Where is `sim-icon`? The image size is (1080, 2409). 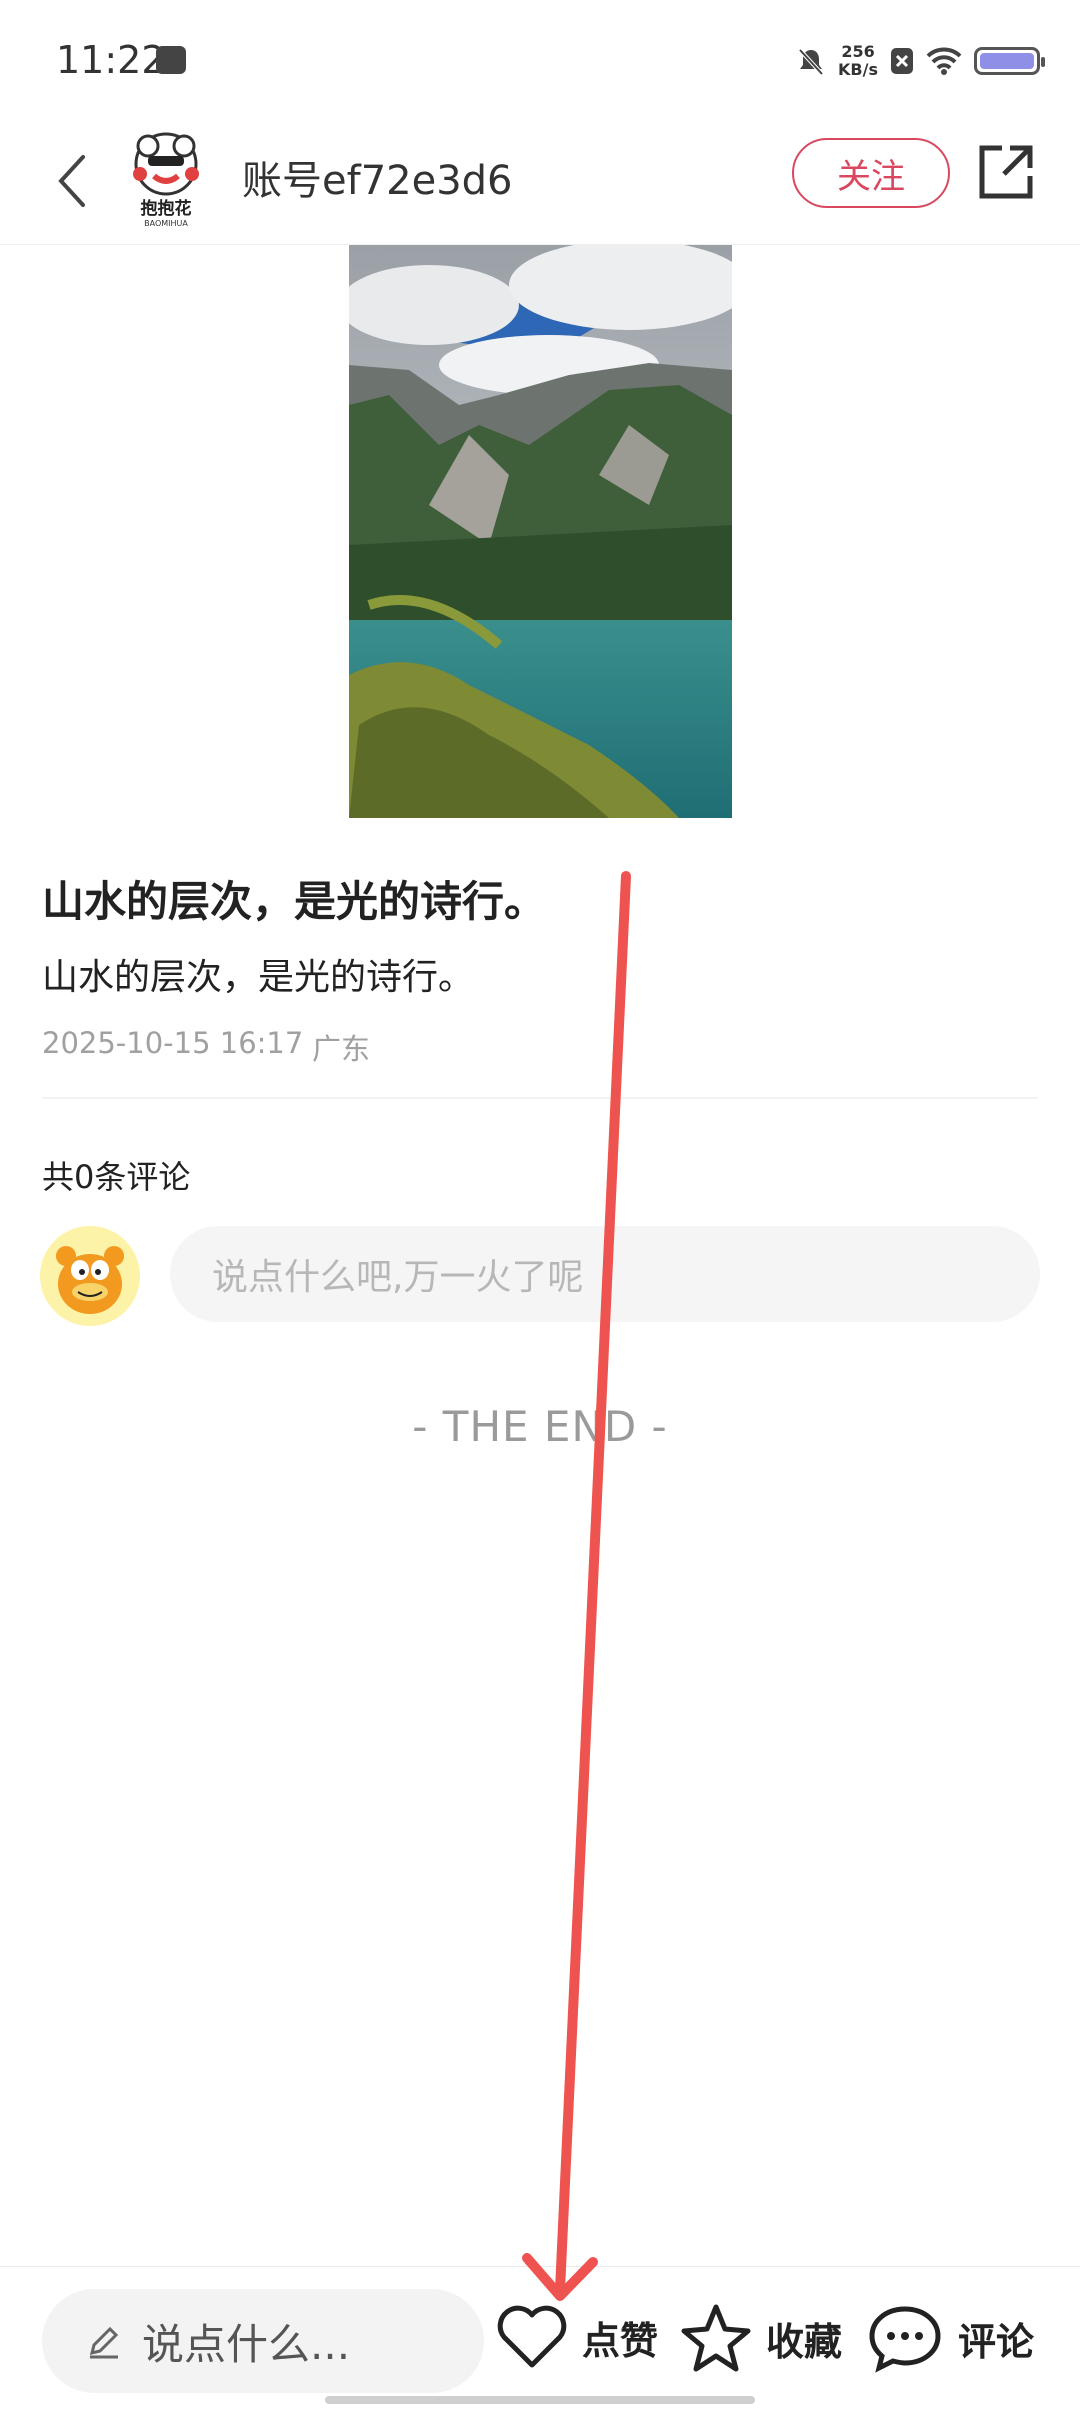 sim-icon is located at coordinates (902, 61).